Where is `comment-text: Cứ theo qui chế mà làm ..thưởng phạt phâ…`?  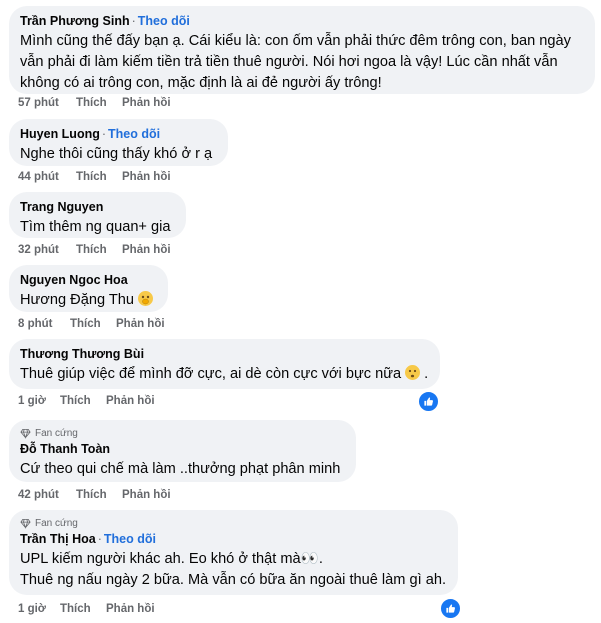 comment-text: Cứ theo qui chế mà làm ..thưởng phạt phâ… is located at coordinates (180, 469).